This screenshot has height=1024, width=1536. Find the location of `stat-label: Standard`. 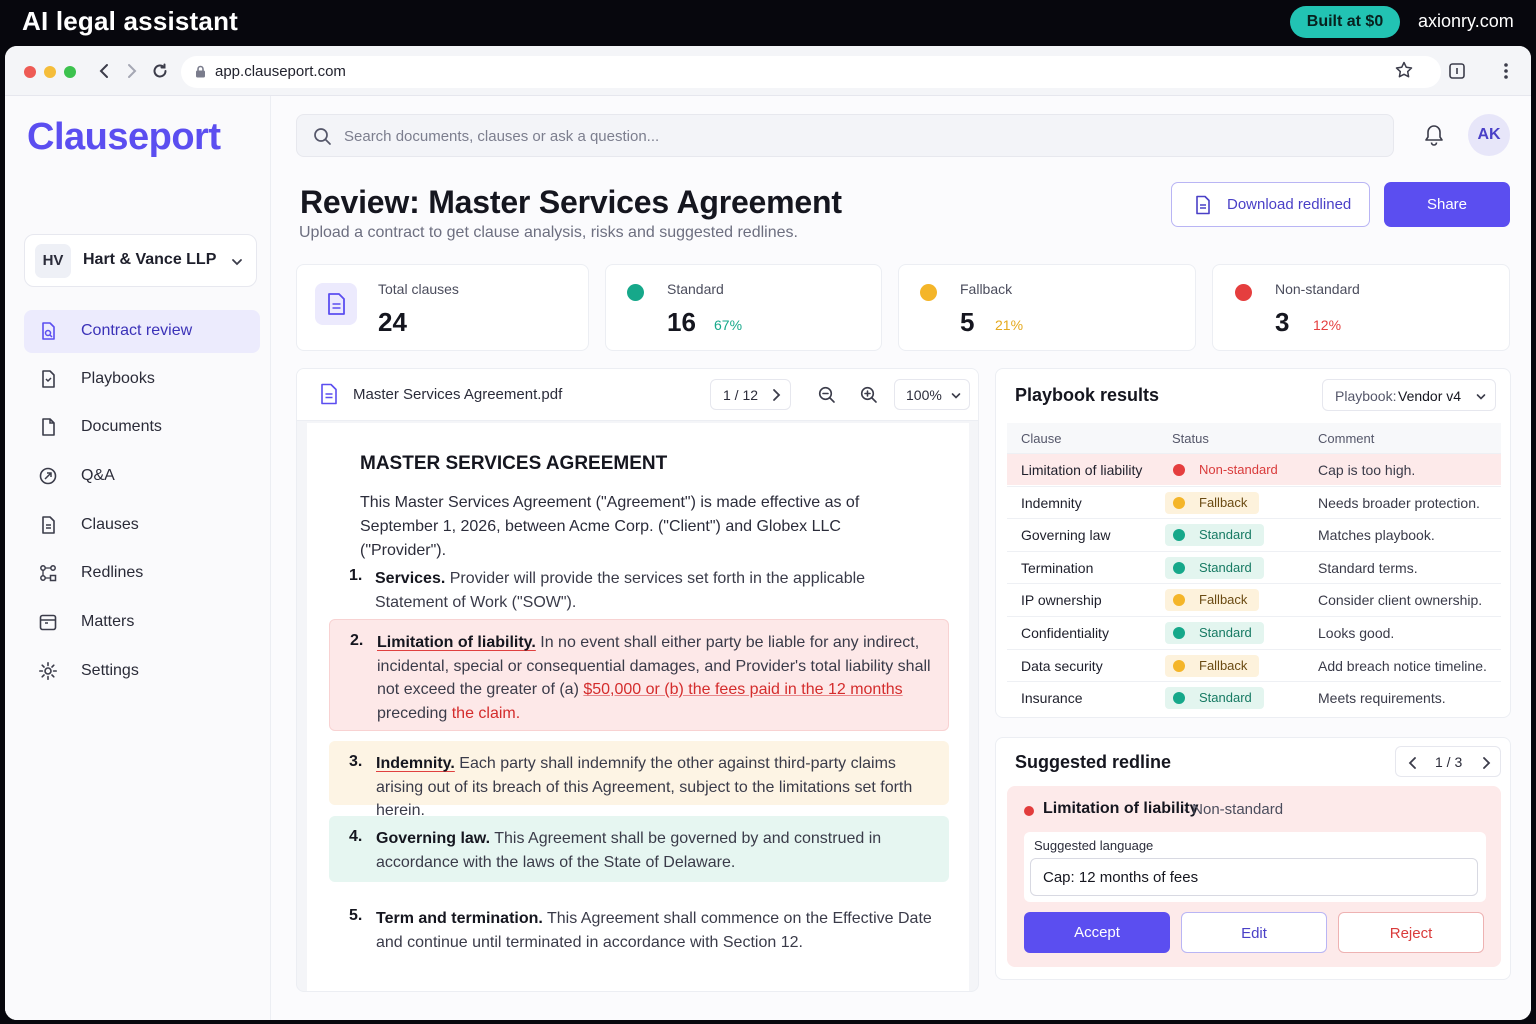

stat-label: Standard is located at coordinates (695, 289).